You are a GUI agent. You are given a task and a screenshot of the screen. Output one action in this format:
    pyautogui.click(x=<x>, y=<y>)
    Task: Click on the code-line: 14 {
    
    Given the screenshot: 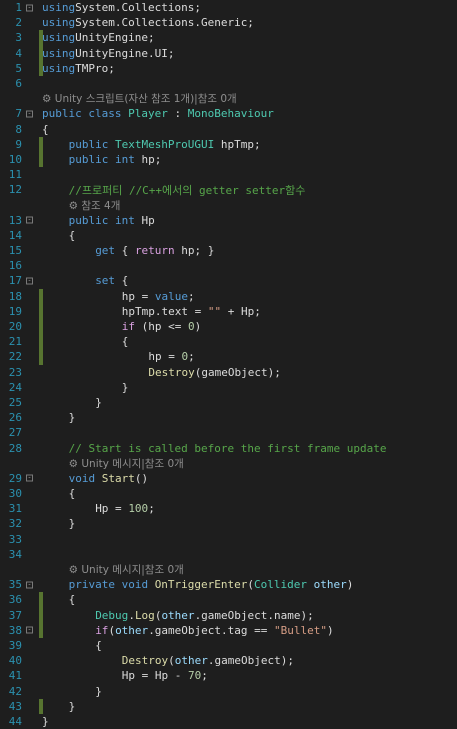 What is the action you would take?
    pyautogui.click(x=228, y=235)
    